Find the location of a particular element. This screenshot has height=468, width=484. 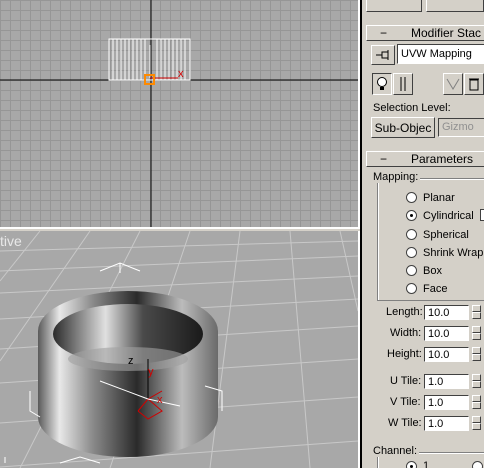

length-label: Length: is located at coordinates (404, 312).